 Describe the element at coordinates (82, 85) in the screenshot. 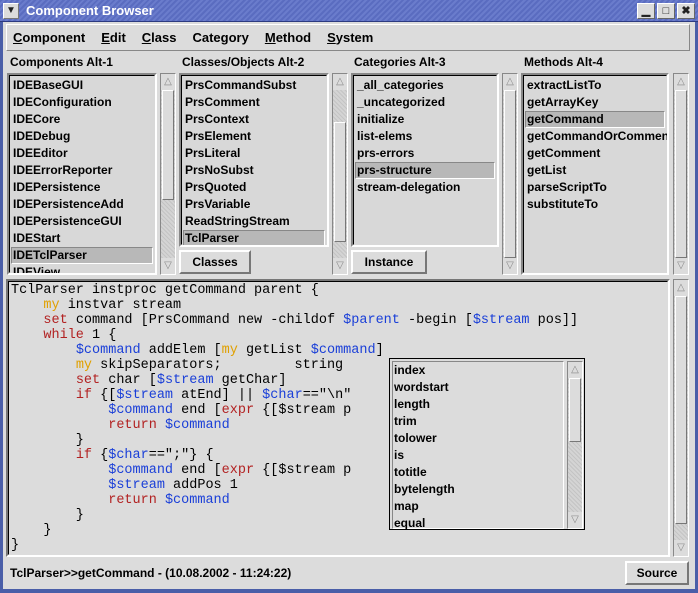

I see `list-item: IDEBaseGUI` at that location.